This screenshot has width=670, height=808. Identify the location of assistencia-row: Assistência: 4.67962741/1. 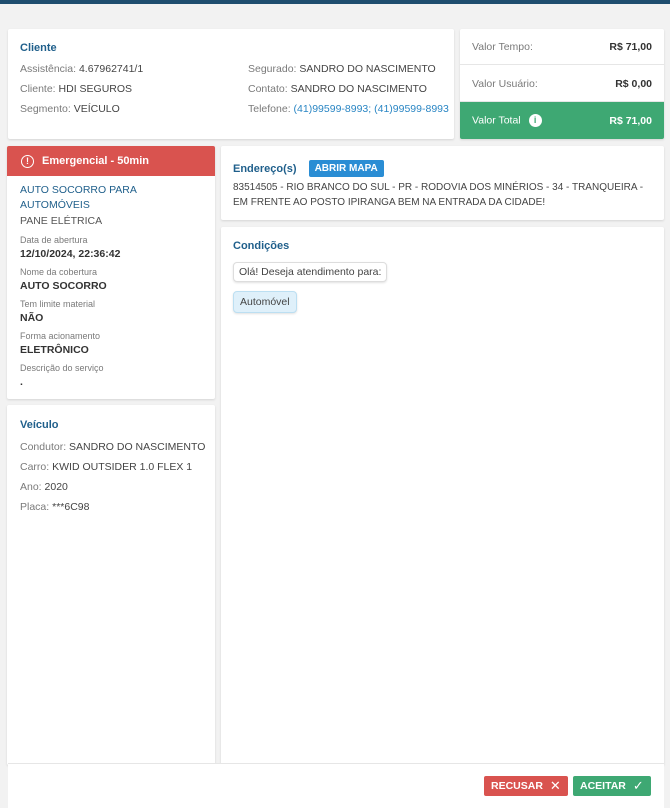
(81, 72).